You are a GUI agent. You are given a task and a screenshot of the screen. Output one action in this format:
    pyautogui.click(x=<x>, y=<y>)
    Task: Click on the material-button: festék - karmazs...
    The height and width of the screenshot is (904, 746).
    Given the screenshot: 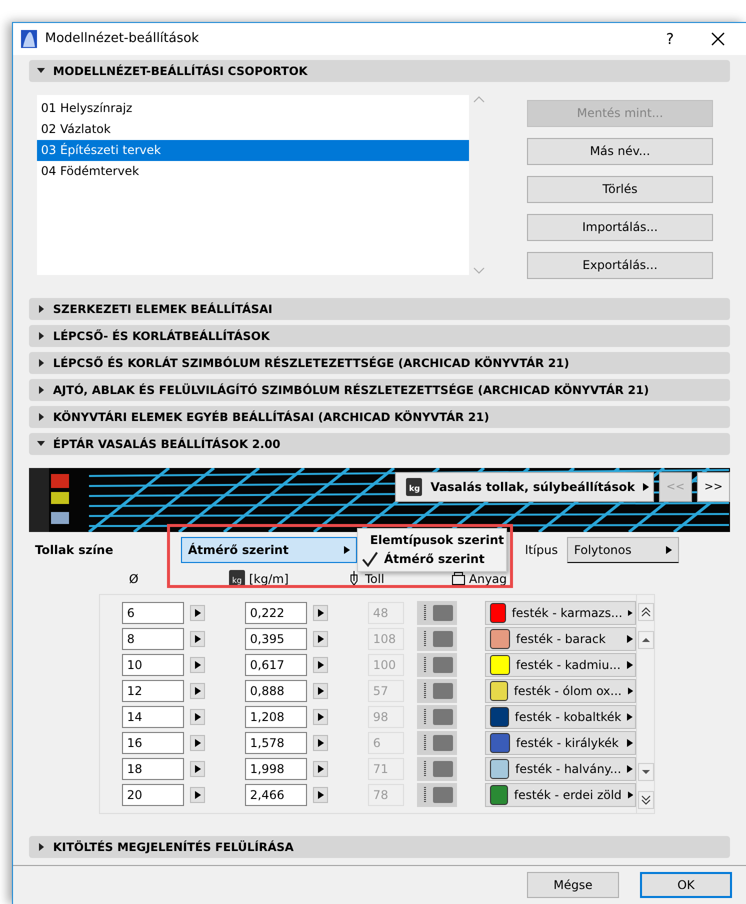 What is the action you would take?
    pyautogui.click(x=560, y=612)
    